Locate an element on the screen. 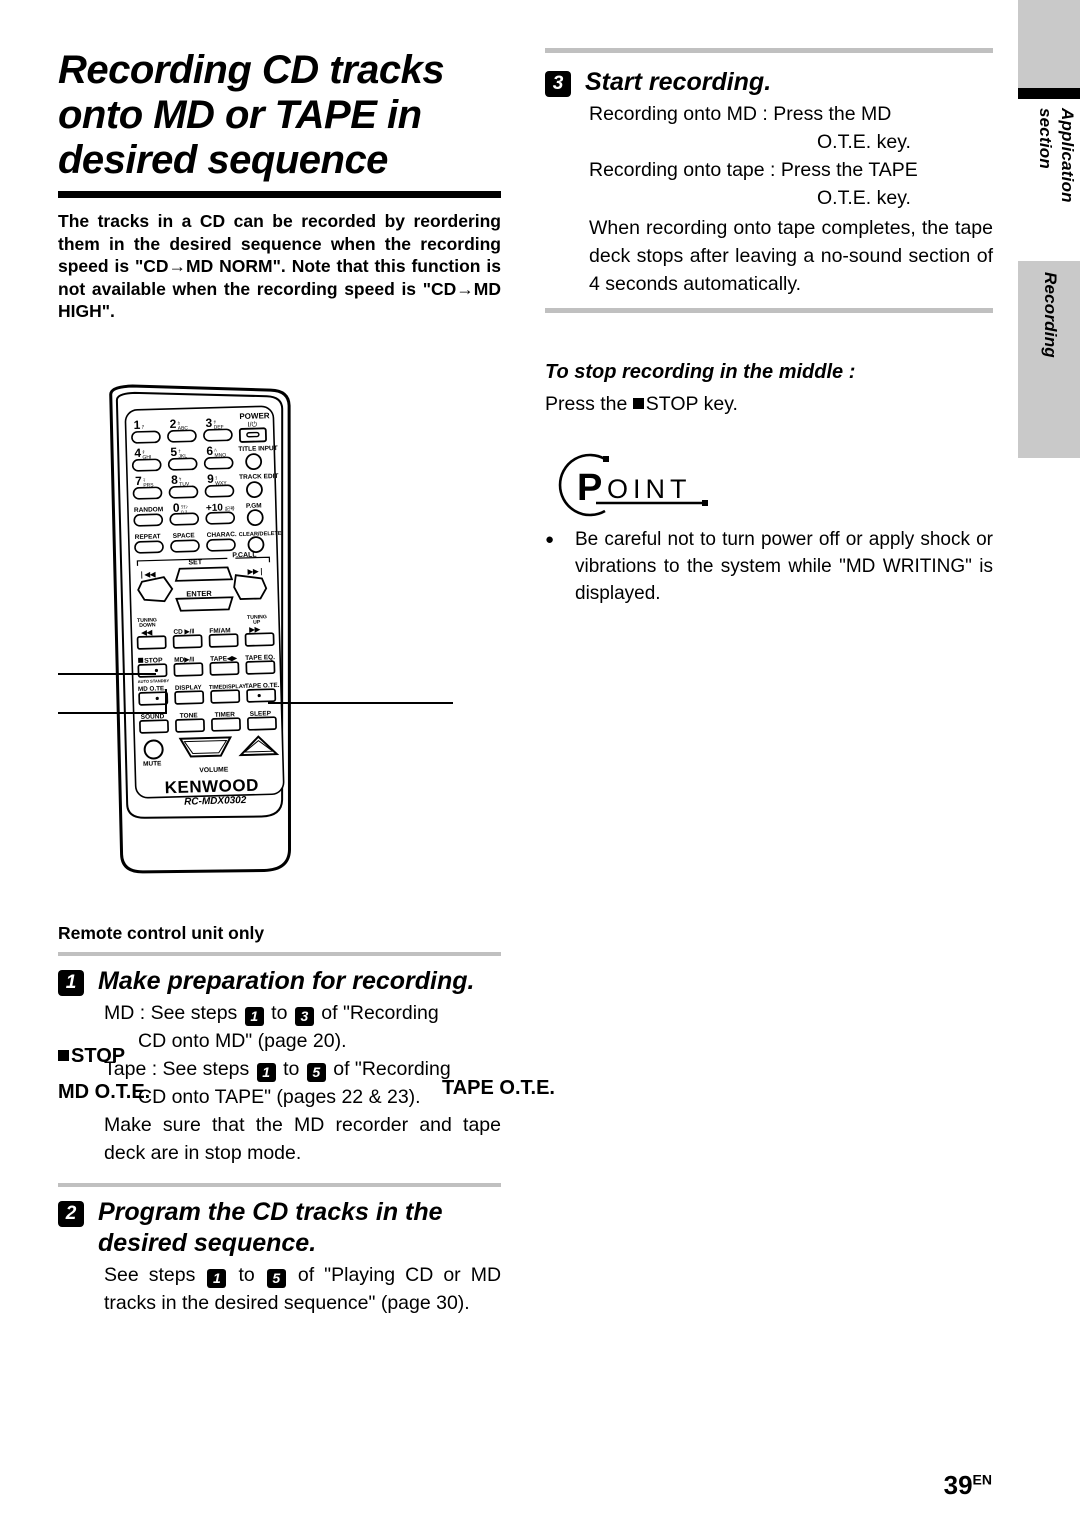 The width and height of the screenshot is (1080, 1529). step-1-md-to: 3 is located at coordinates (304, 1016).